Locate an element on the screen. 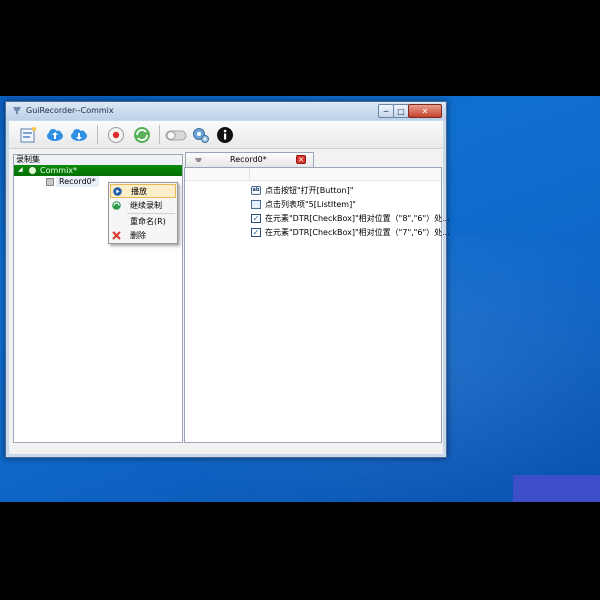  record-button-icon is located at coordinates (116, 134).